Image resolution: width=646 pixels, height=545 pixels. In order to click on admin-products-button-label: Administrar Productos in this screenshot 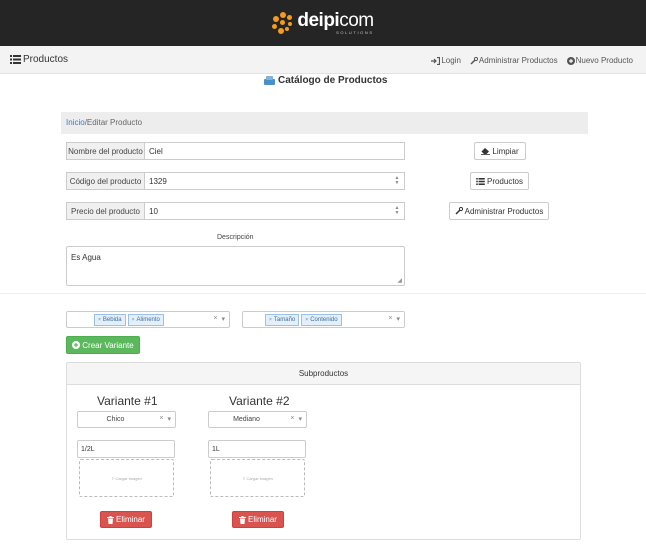, I will do `click(504, 211)`.